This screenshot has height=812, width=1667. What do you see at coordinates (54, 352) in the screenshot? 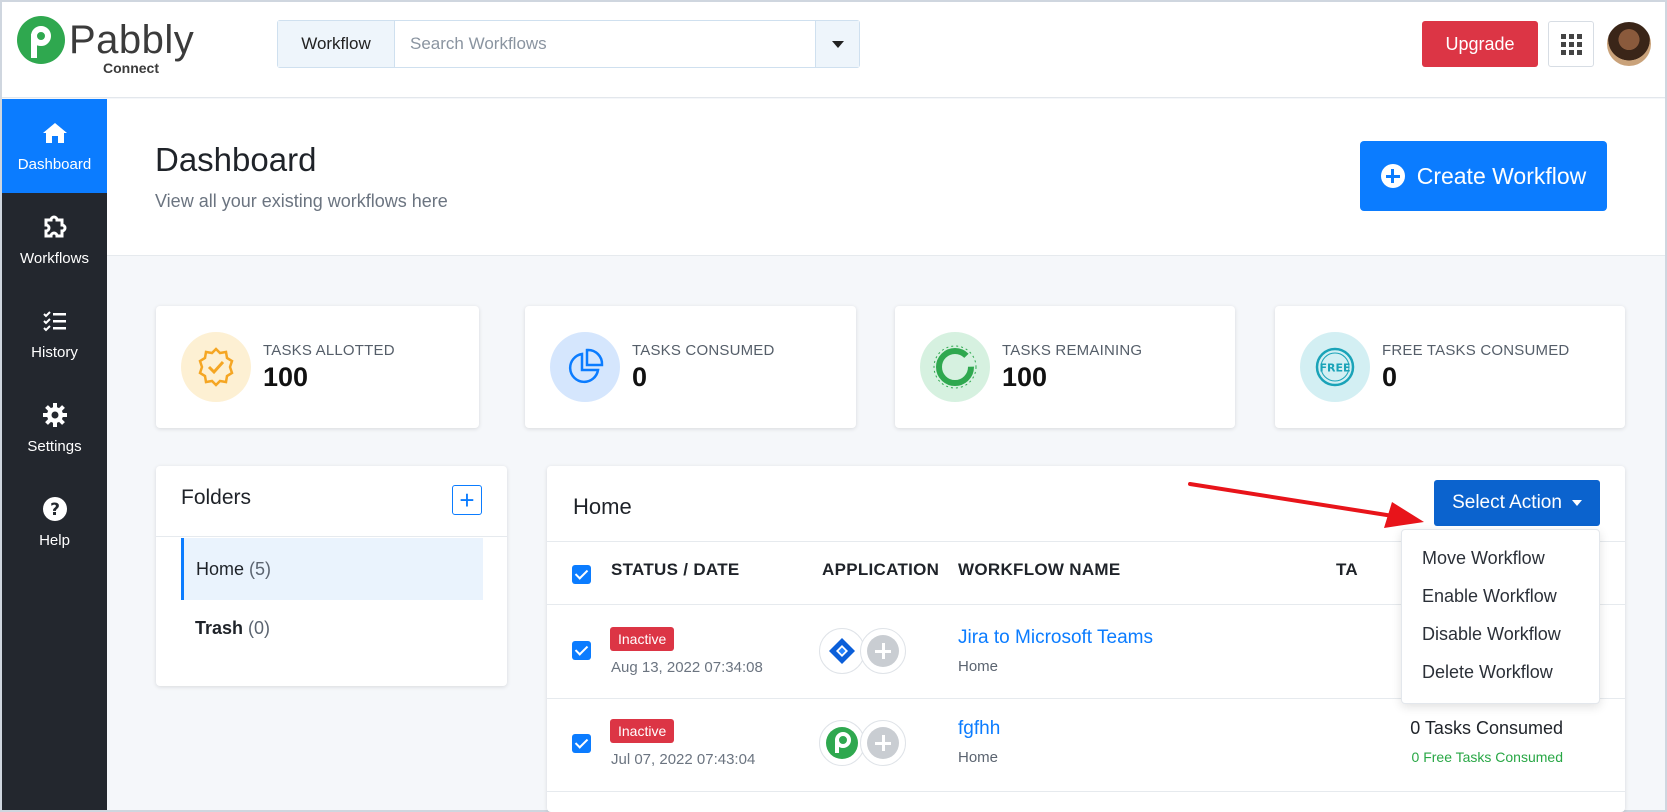
I see `sidebar-item-label: History` at bounding box center [54, 352].